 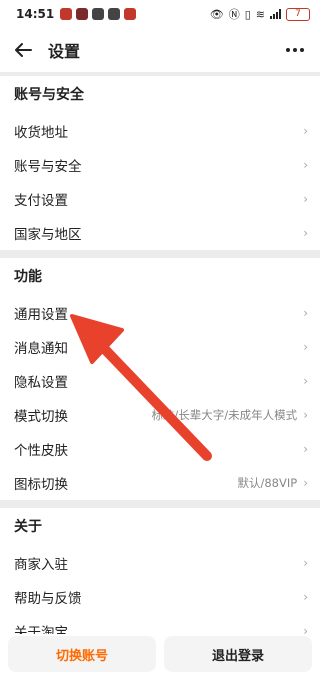 I want to click on status-time: 14:51, so click(x=35, y=14).